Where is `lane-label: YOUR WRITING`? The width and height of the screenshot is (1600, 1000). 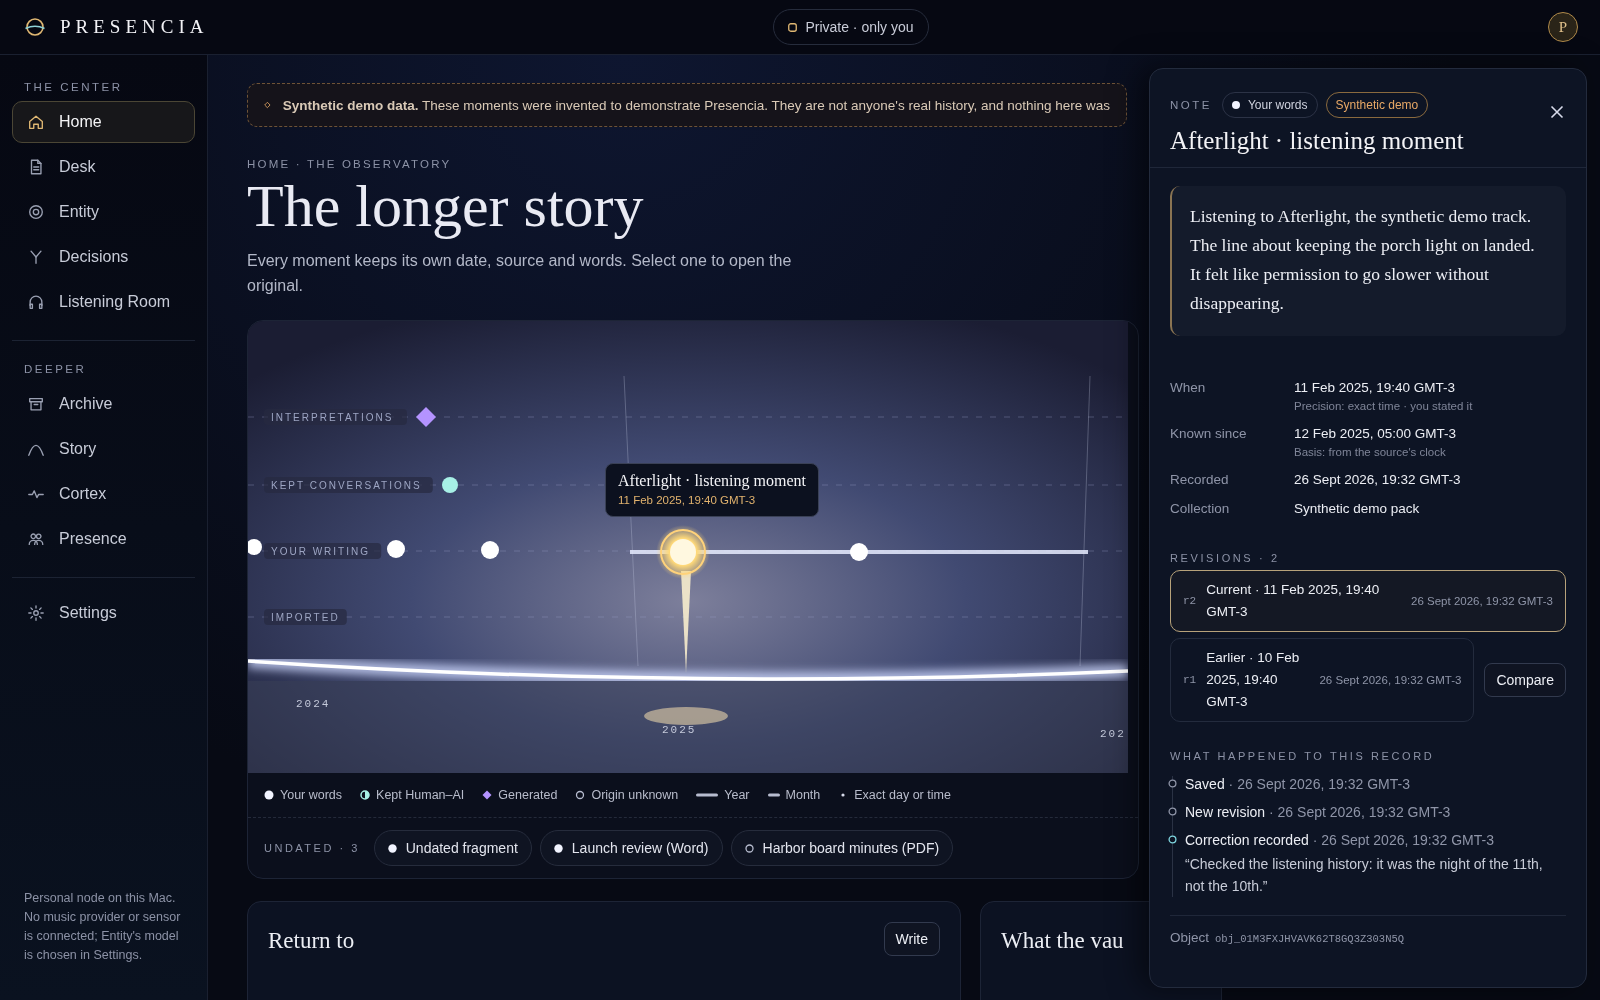 lane-label: YOUR WRITING is located at coordinates (323, 551).